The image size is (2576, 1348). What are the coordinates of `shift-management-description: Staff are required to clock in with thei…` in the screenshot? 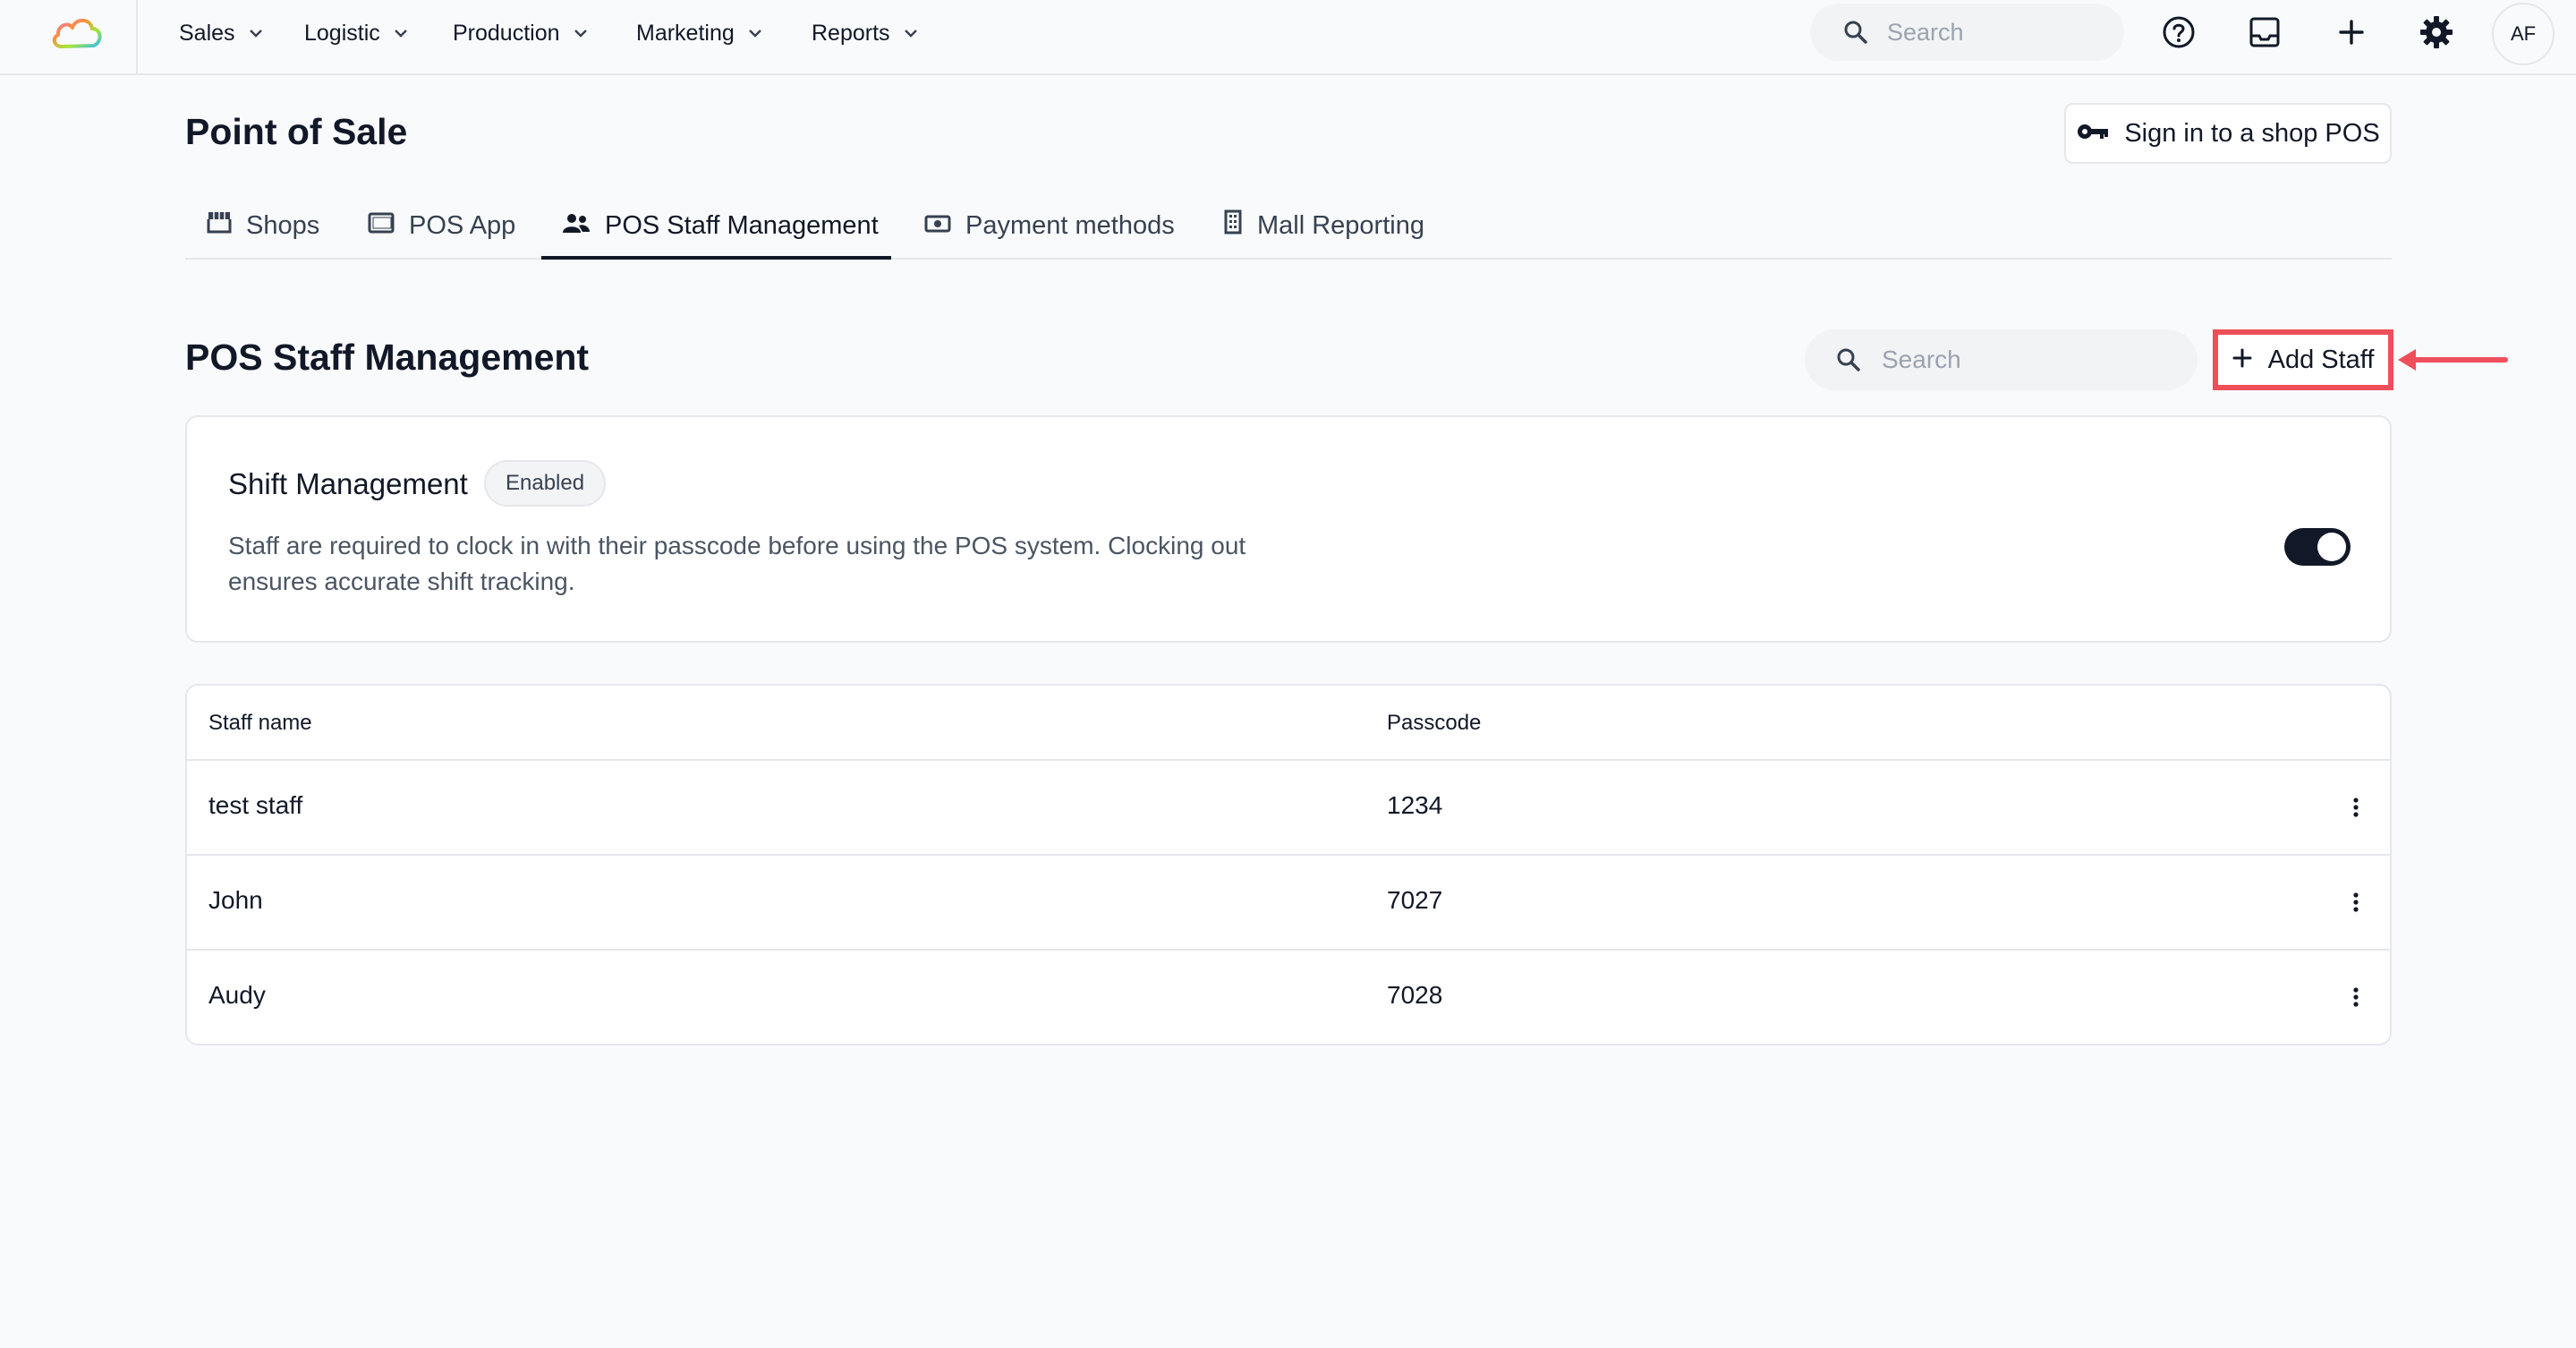 It's located at (737, 563).